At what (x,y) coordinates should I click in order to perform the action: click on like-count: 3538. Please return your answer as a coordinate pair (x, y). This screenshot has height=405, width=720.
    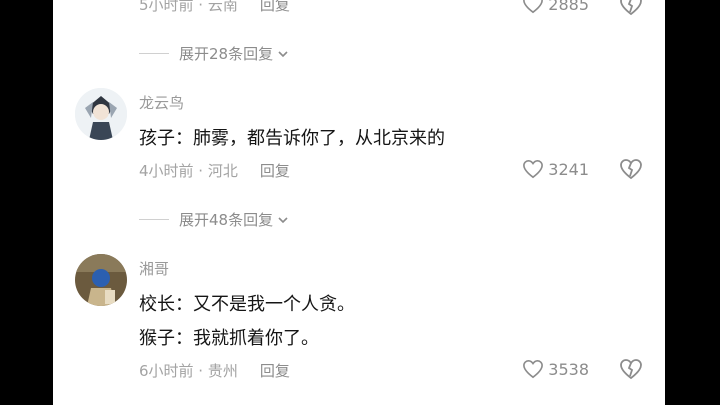
    Looking at the image, I should click on (568, 369).